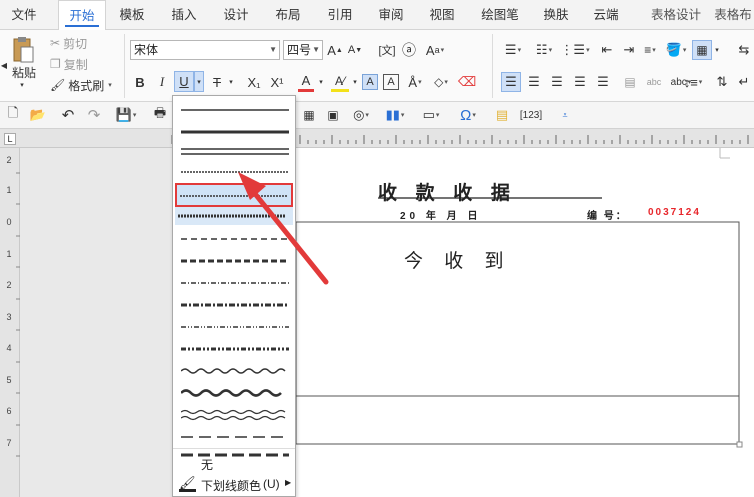  Describe the element at coordinates (606, 15) in the screenshot. I see `tab-cloud: 云端` at that location.